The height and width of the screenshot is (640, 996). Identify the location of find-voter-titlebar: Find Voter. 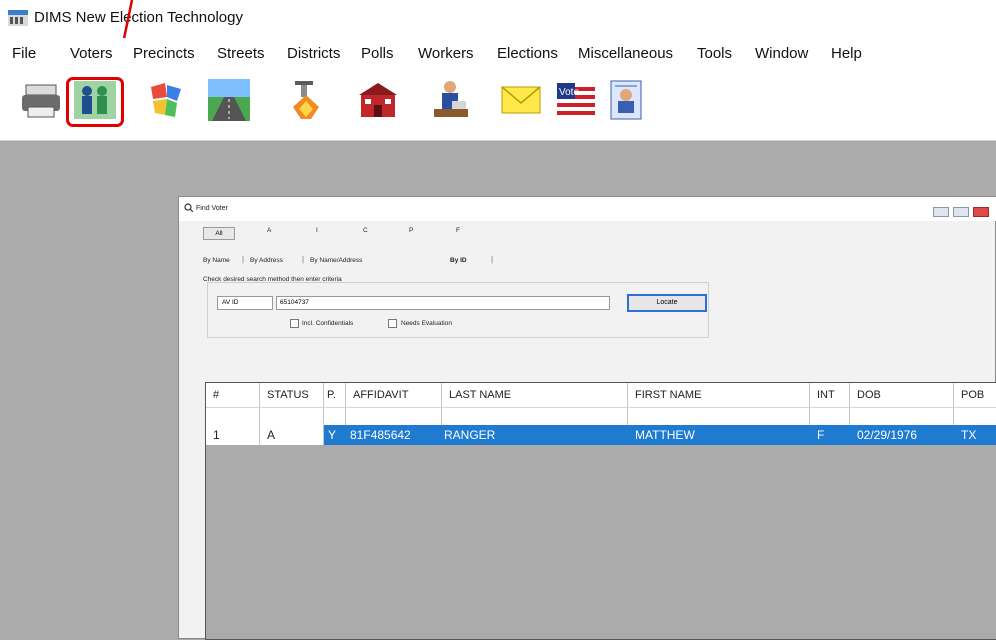
(587, 209).